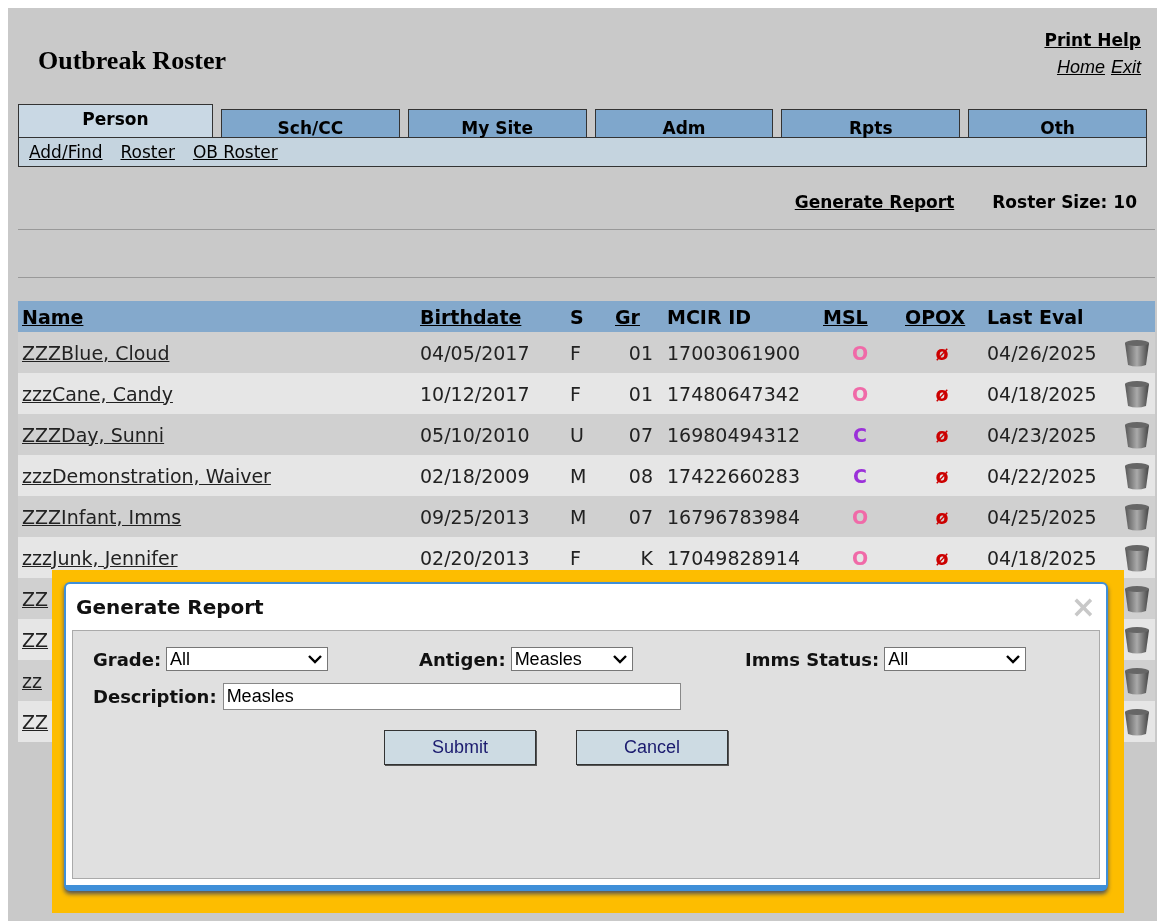 Image resolution: width=1165 pixels, height=921 pixels. Describe the element at coordinates (871, 123) in the screenshot. I see `nav-tab: Rpts` at that location.